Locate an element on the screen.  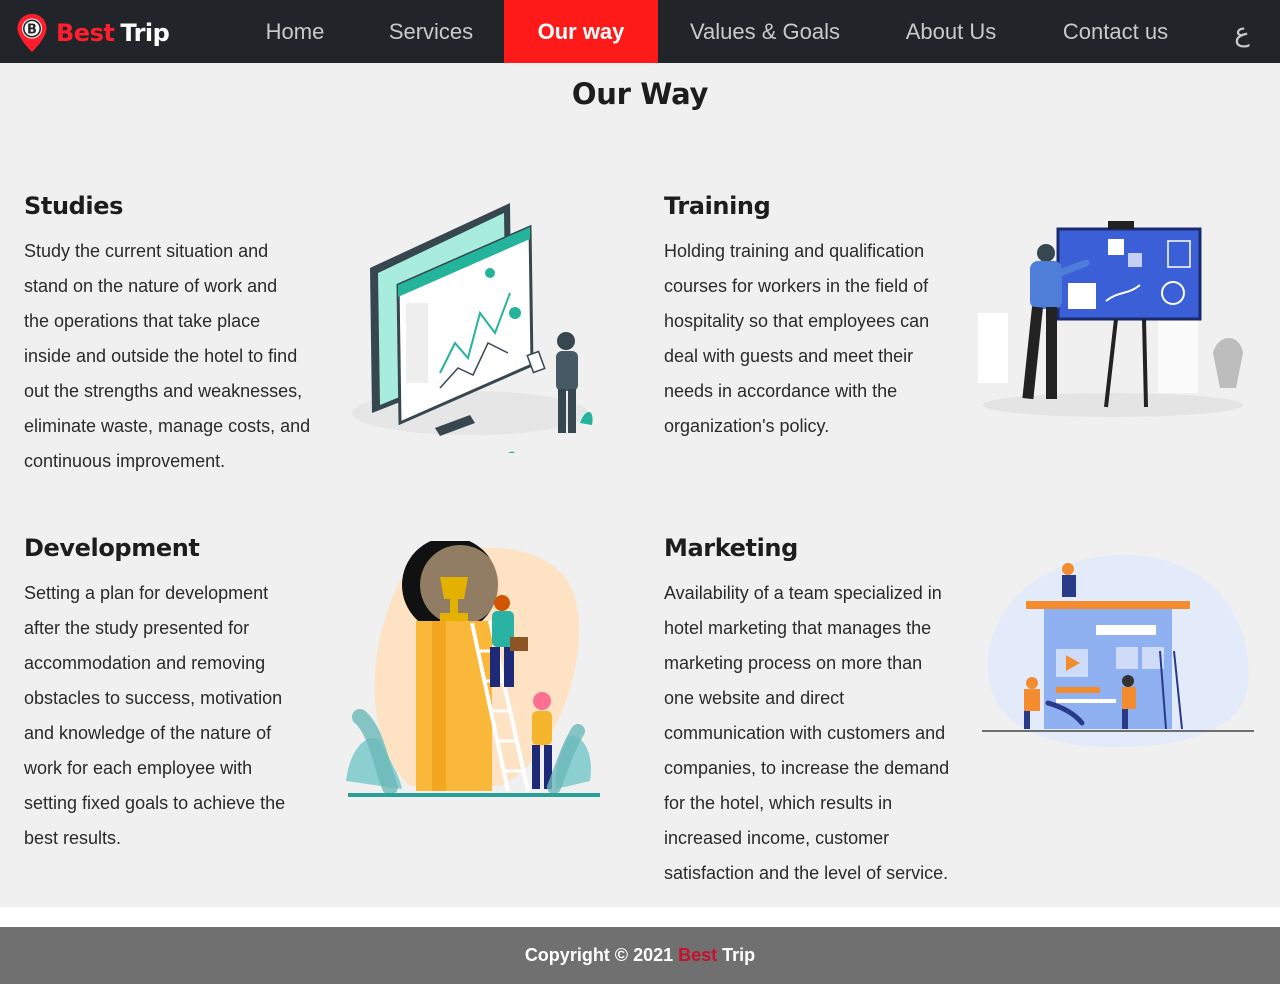
text-line: out the strengths and weaknesses, is located at coordinates (163, 391).